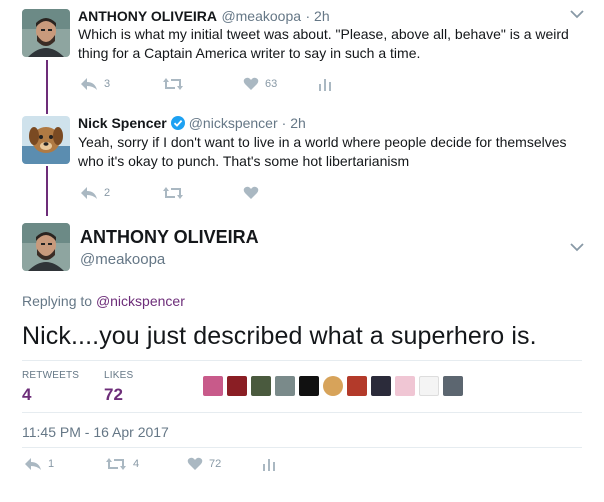 The width and height of the screenshot is (604, 502). Describe the element at coordinates (51, 464) in the screenshot. I see `reply-count: 1` at that location.